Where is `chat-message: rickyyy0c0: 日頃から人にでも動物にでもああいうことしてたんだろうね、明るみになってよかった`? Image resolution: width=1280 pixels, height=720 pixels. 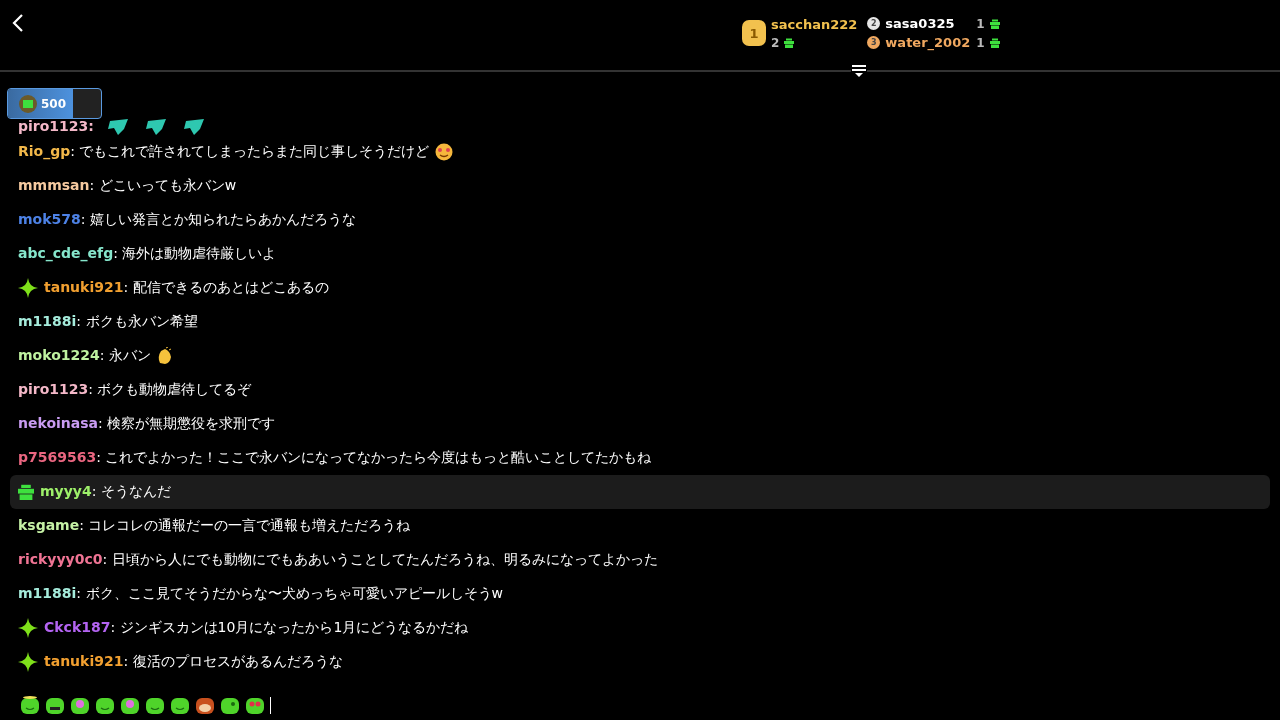 chat-message: rickyyy0c0: 日頃から人にでも動物にでもああいうことしてたんだろうね、明るみになってよかった is located at coordinates (338, 560).